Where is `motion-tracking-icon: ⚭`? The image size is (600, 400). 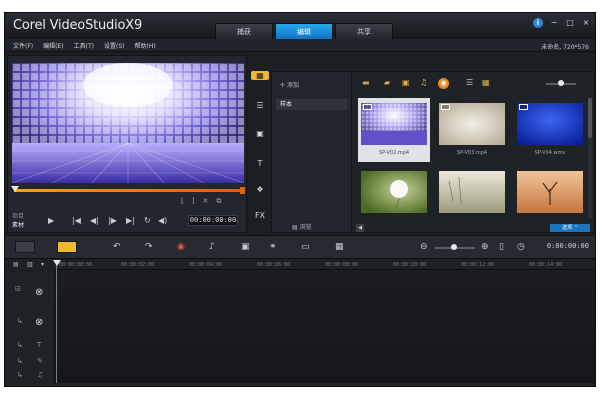 motion-tracking-icon: ⚭ is located at coordinates (273, 247).